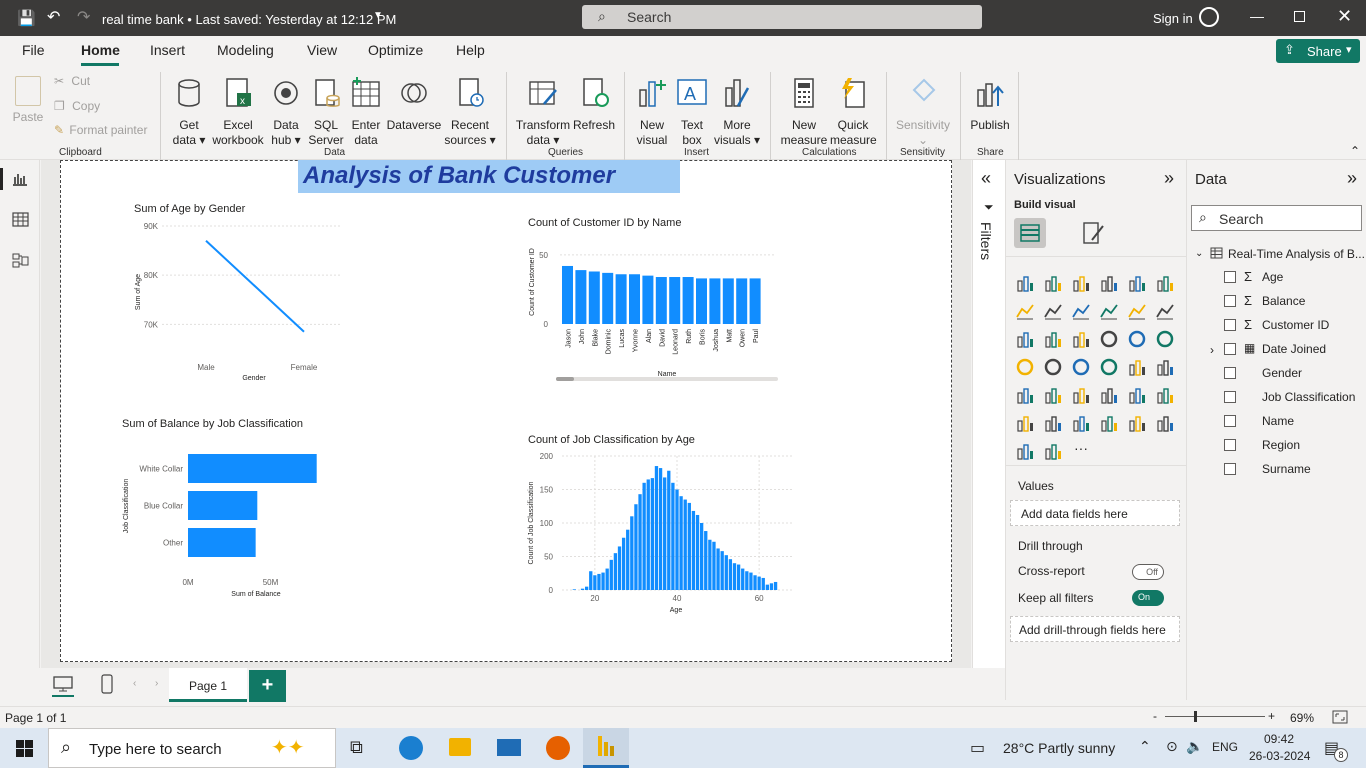 This screenshot has width=1366, height=768. I want to click on file-explorer-icon, so click(460, 747).